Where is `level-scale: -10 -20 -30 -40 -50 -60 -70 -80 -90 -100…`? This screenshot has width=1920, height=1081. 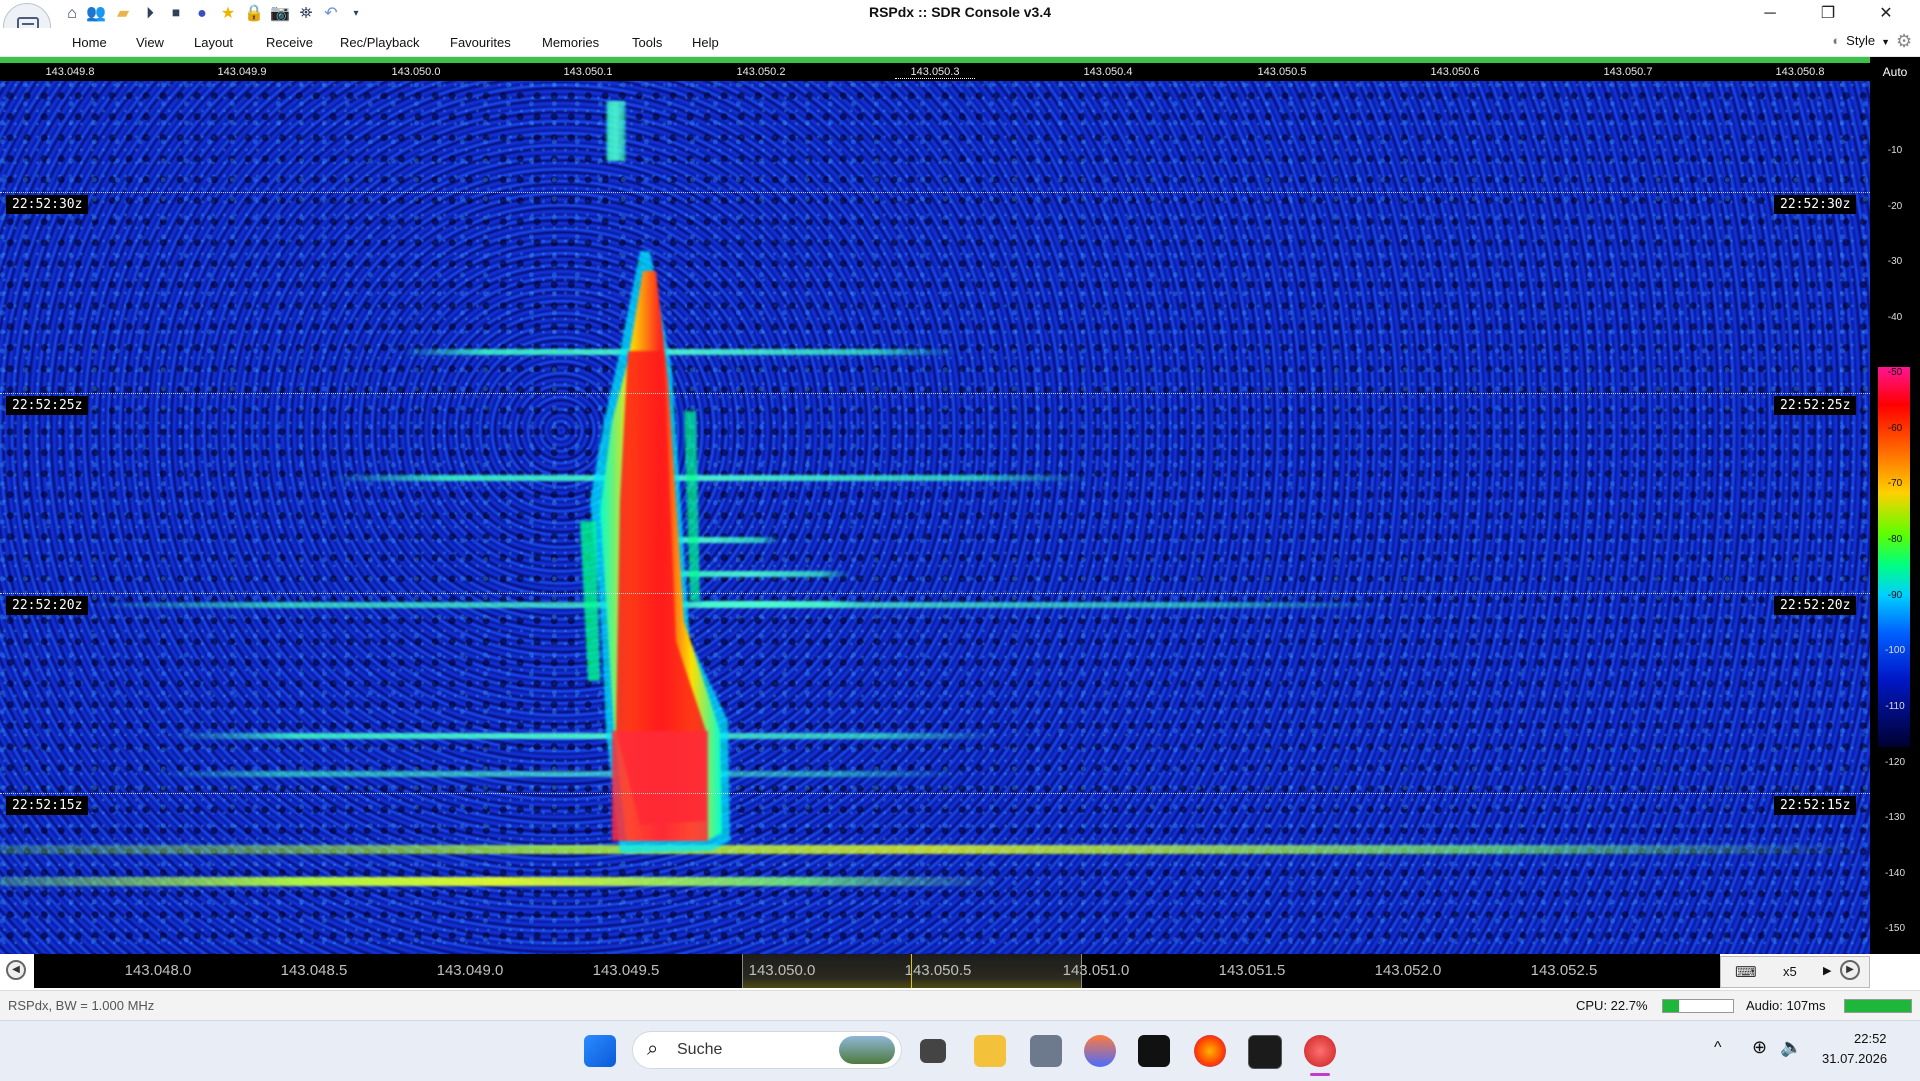
level-scale: -10 -20 -30 -40 -50 -60 -70 -80 -90 -100… is located at coordinates (1895, 520).